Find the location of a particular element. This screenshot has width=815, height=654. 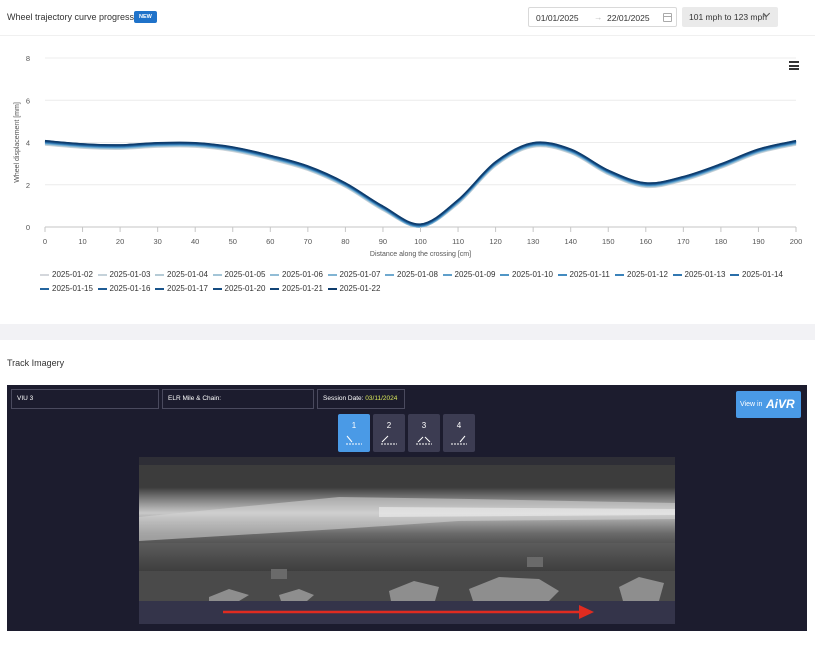

legend-item: 2025-01-04 is located at coordinates (181, 274).